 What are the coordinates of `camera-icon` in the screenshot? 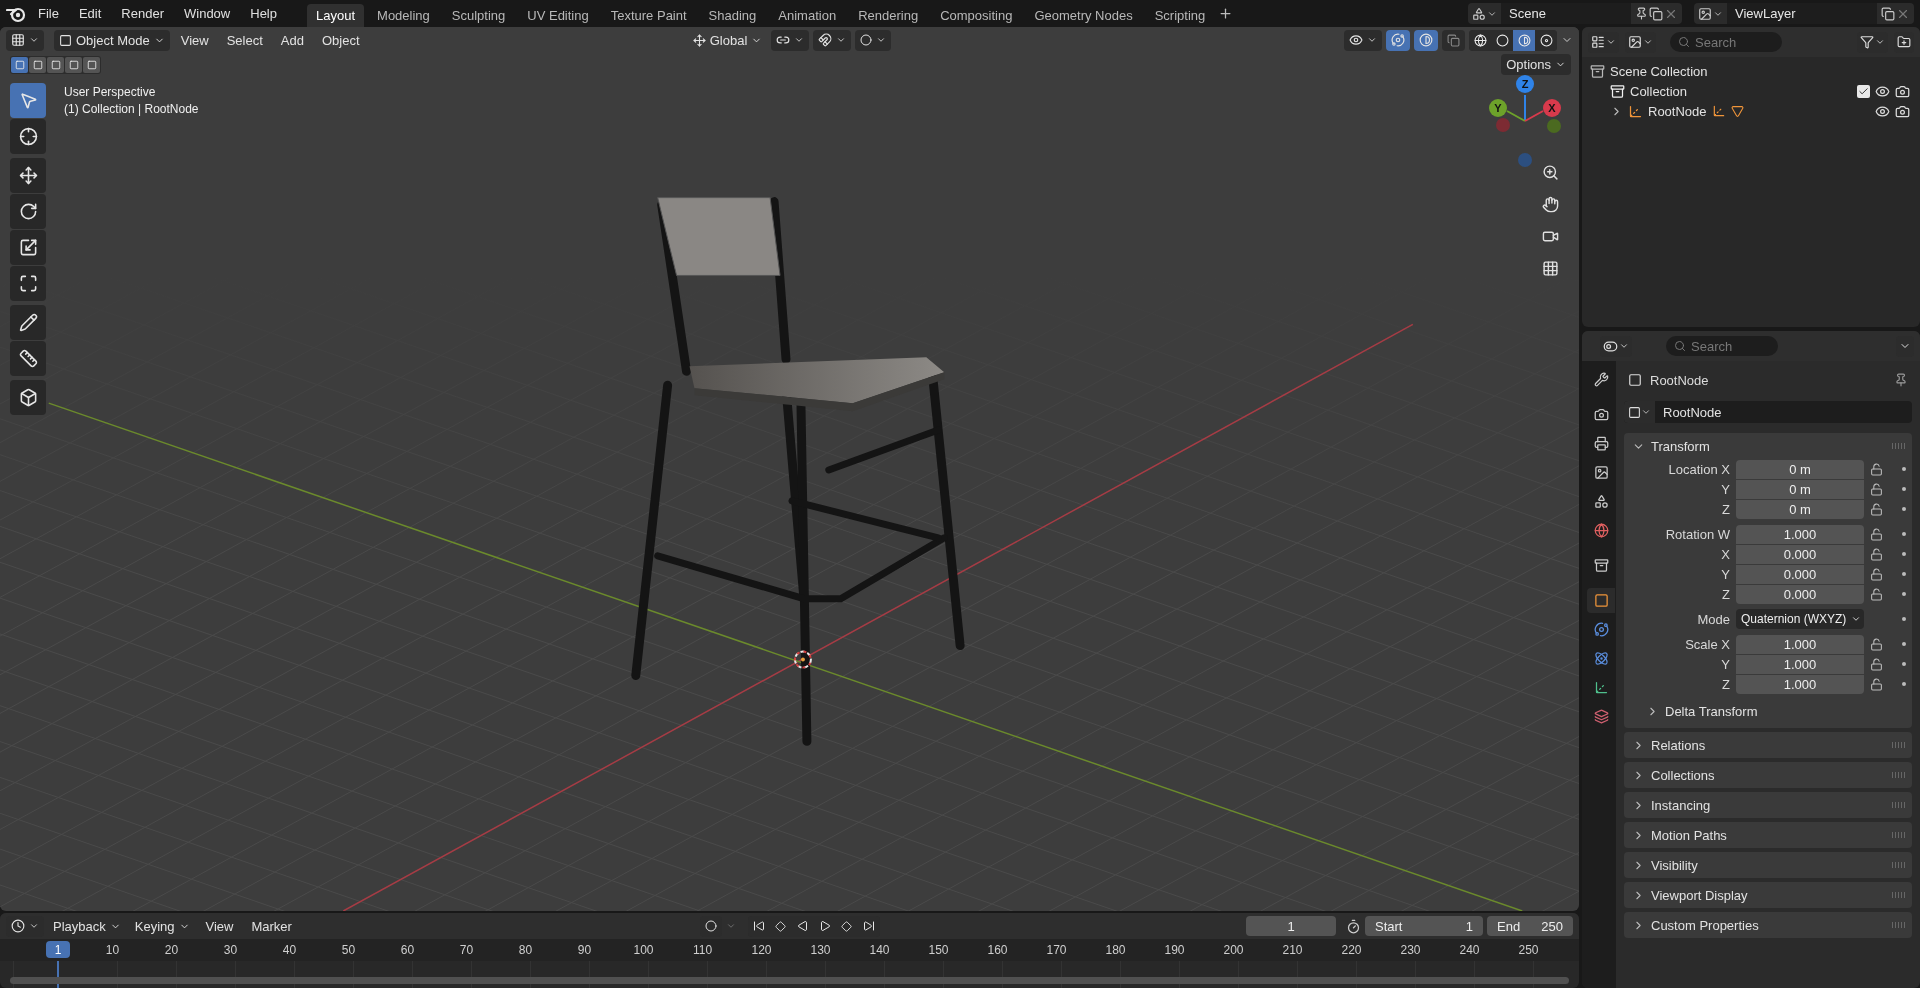 It's located at (1902, 91).